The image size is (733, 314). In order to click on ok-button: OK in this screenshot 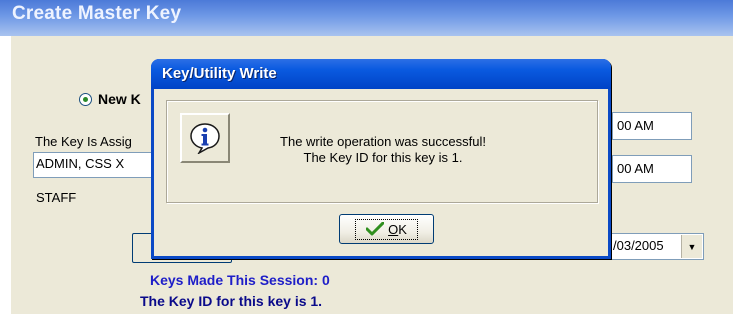, I will do `click(386, 229)`.